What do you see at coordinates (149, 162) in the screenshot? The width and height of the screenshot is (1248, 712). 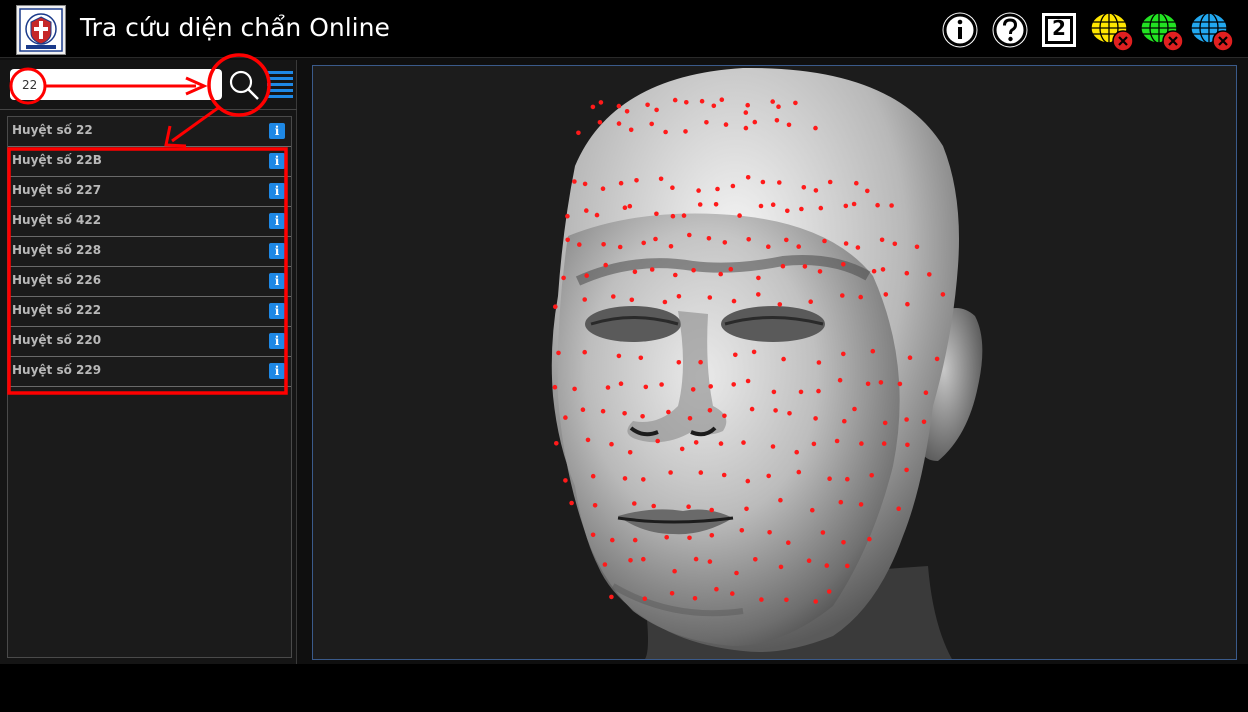 I see `result-list-item: Huyệt số 22B i` at bounding box center [149, 162].